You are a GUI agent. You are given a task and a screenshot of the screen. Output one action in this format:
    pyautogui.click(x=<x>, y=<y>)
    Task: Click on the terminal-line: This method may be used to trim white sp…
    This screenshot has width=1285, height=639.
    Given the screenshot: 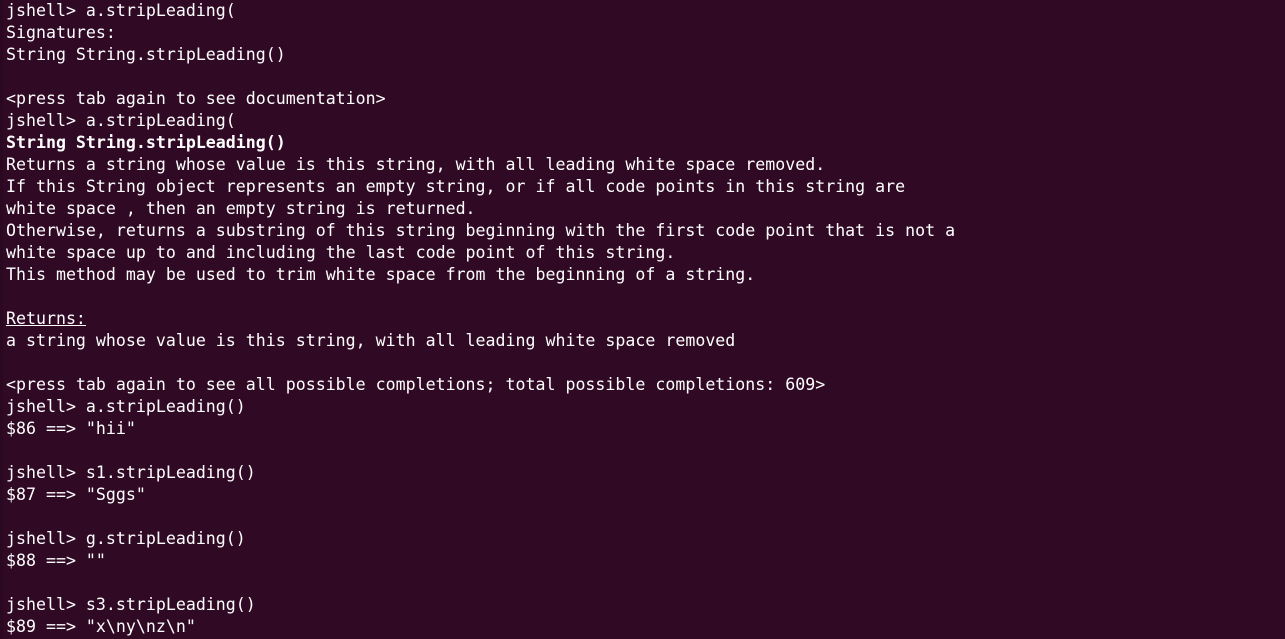 What is the action you would take?
    pyautogui.click(x=645, y=275)
    